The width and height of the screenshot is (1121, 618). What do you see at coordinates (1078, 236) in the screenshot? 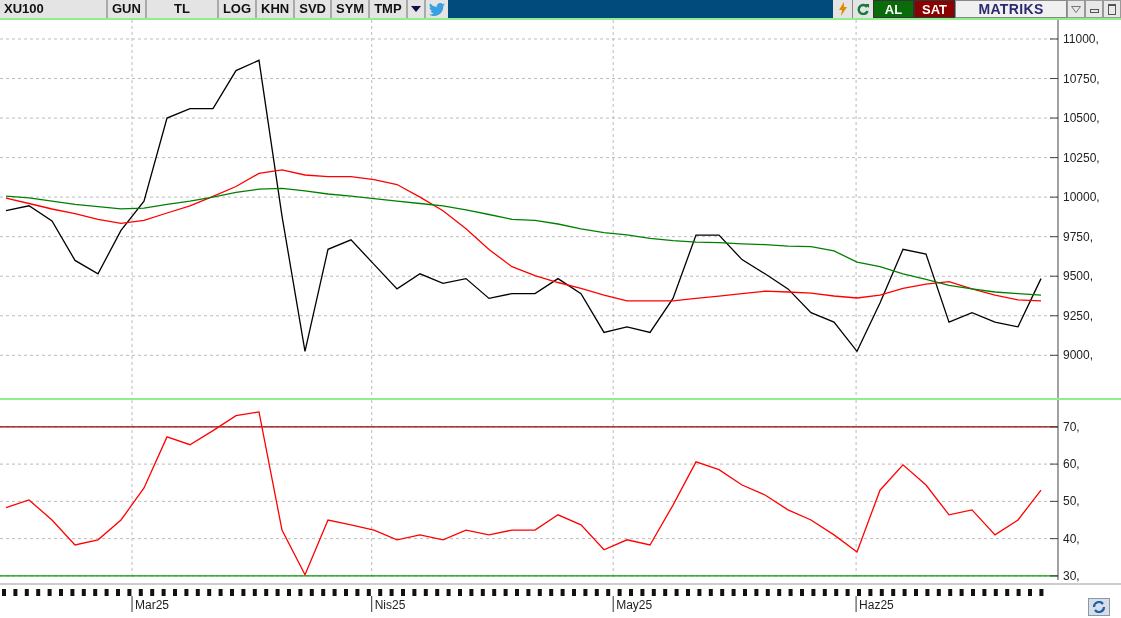
I see `y-axis-label: 9750,` at bounding box center [1078, 236].